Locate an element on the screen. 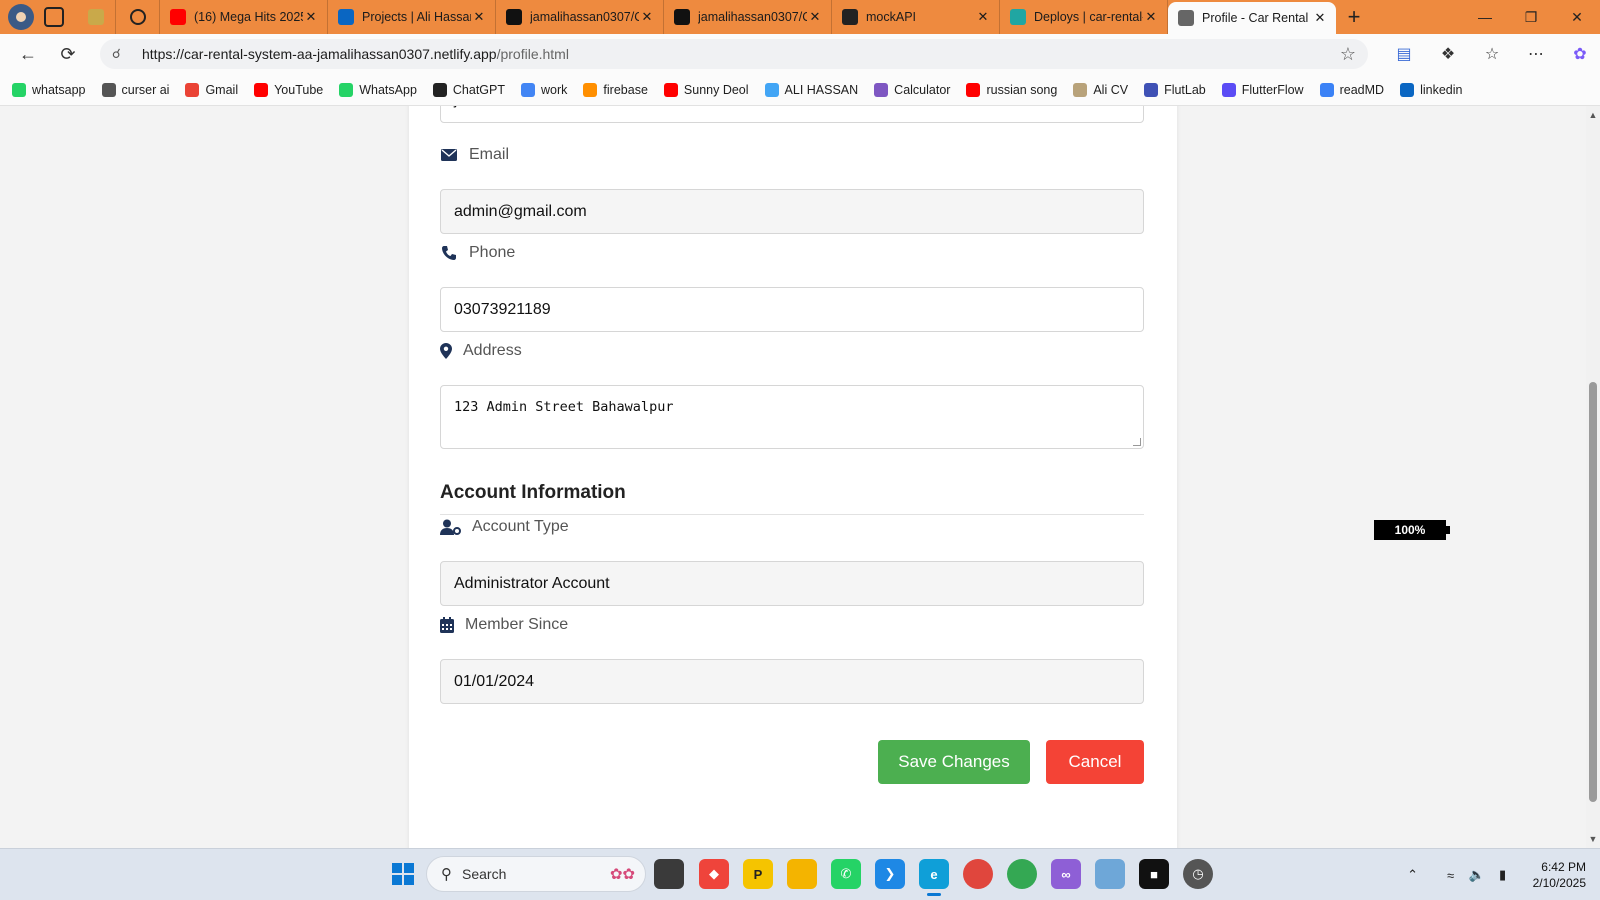 Image resolution: width=1600 pixels, height=900 pixels. chatgpt-icon is located at coordinates (439, 89).